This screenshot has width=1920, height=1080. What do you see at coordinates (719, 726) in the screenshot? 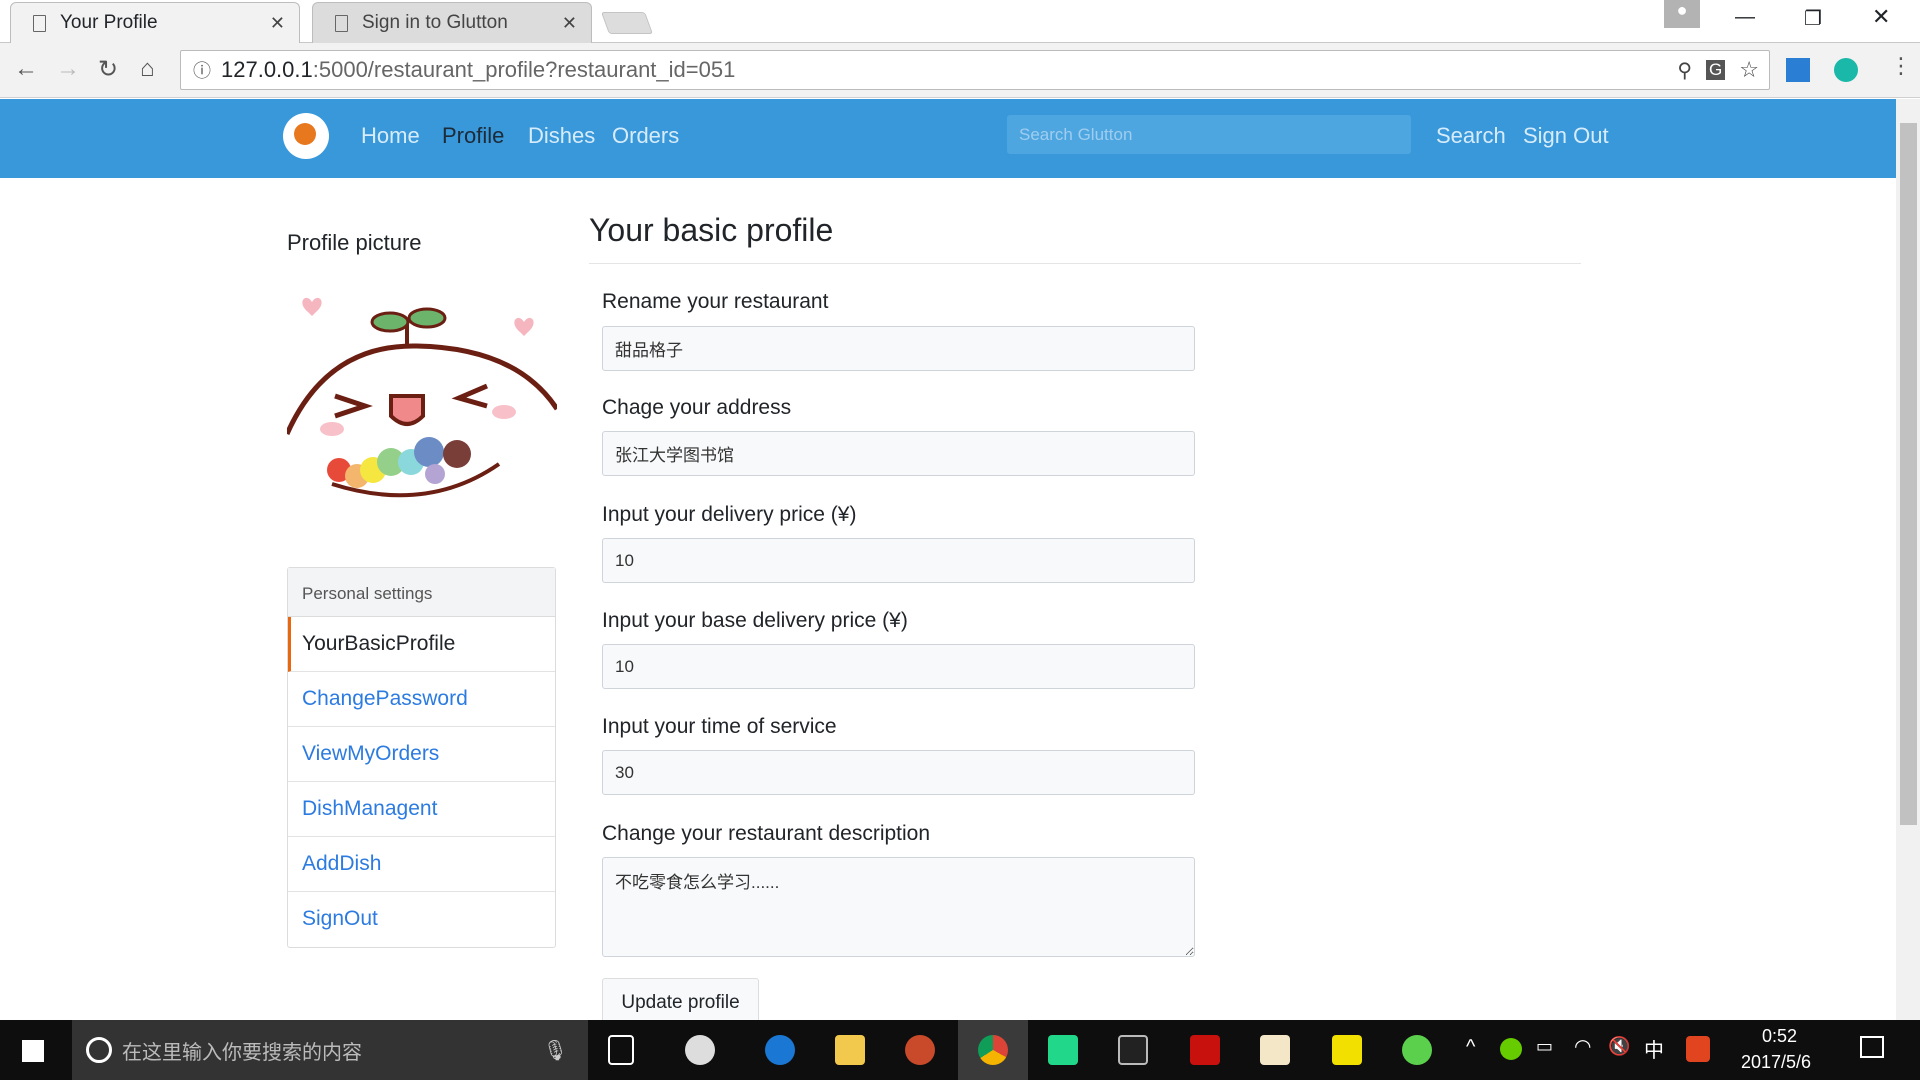
I see `service-time-label: Input your time of service` at bounding box center [719, 726].